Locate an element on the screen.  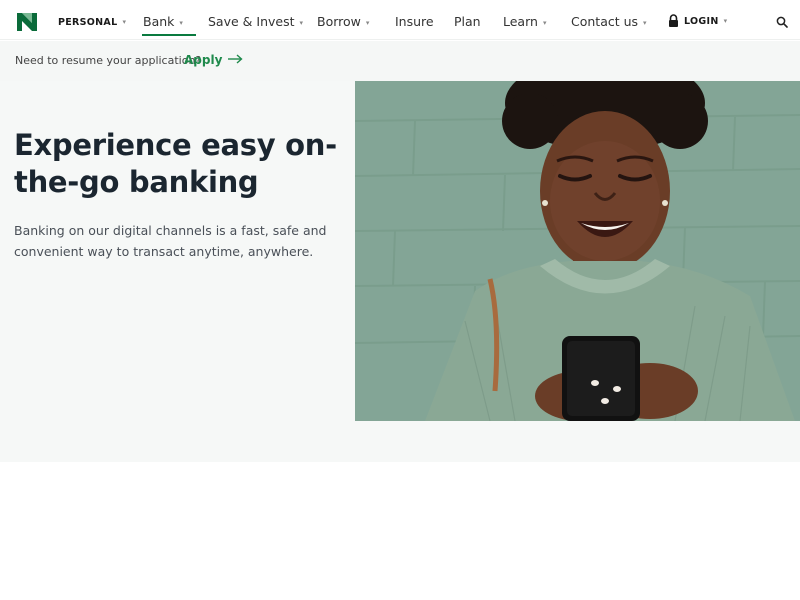
lock-icon is located at coordinates (673, 20).